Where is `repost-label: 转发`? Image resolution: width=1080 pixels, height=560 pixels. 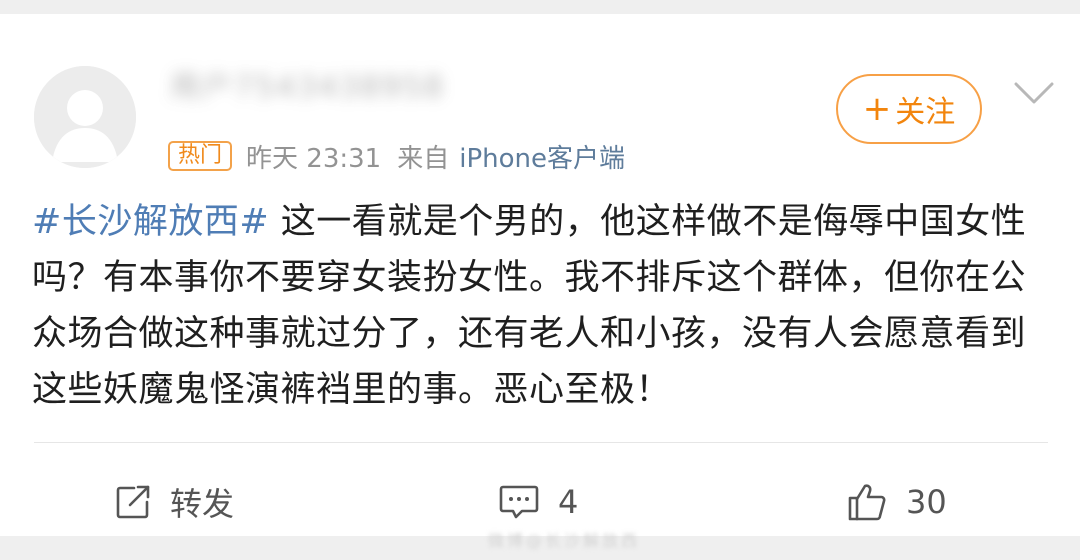 repost-label: 转发 is located at coordinates (202, 504).